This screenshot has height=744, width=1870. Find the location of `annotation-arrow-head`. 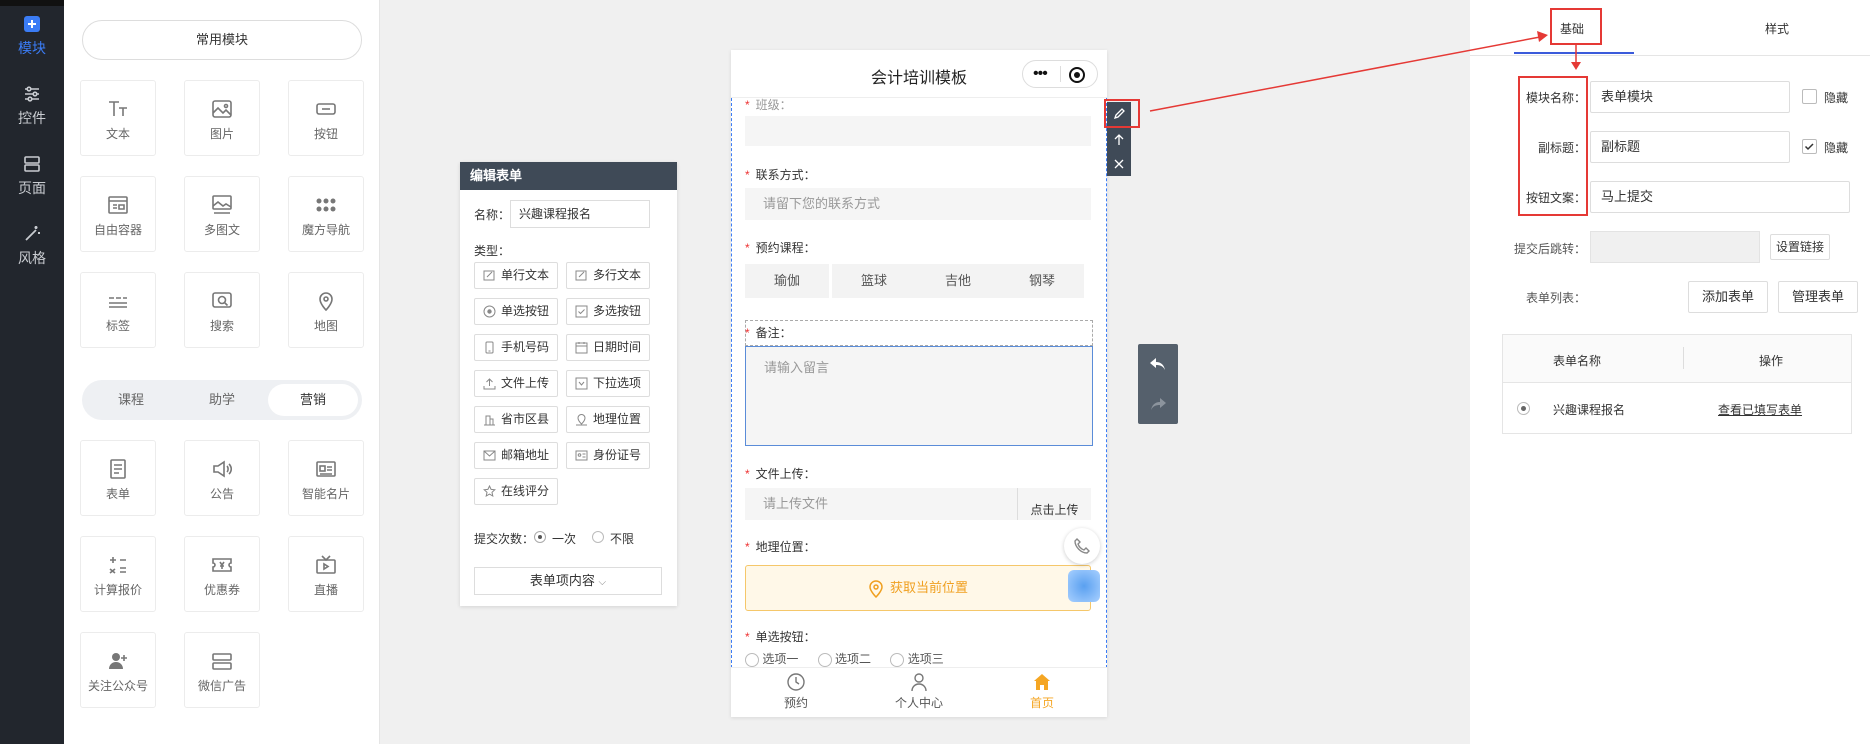

annotation-arrow-head is located at coordinates (1542, 36).